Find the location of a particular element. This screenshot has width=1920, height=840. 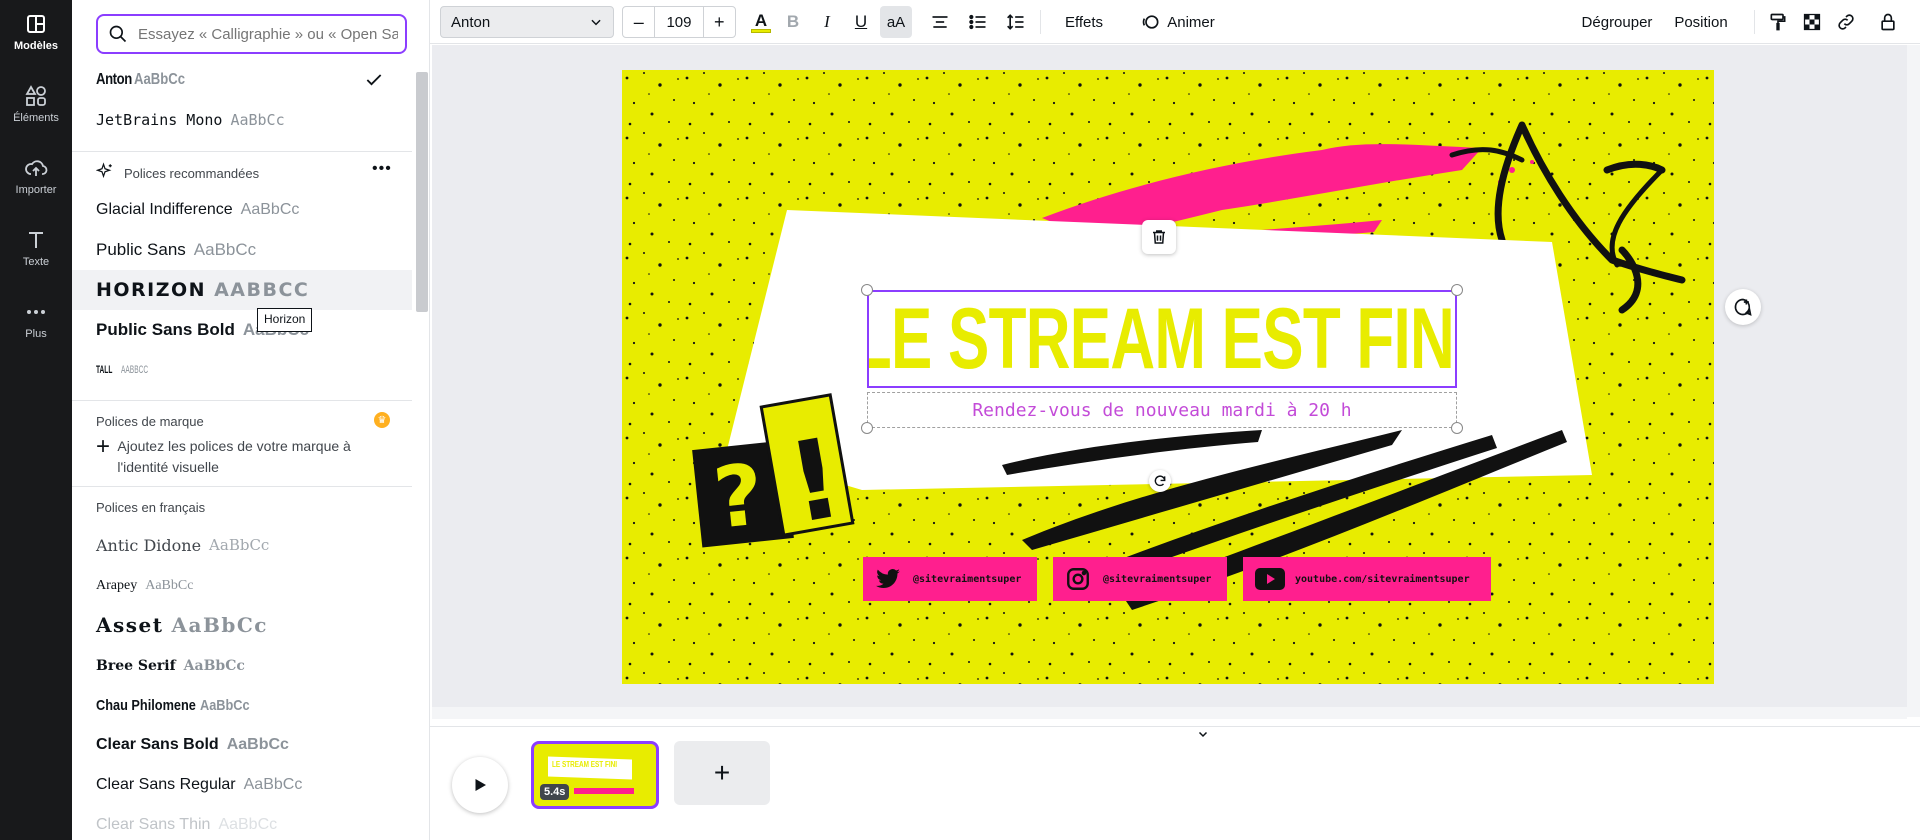

animate-button: Animer is located at coordinates (1178, 22).